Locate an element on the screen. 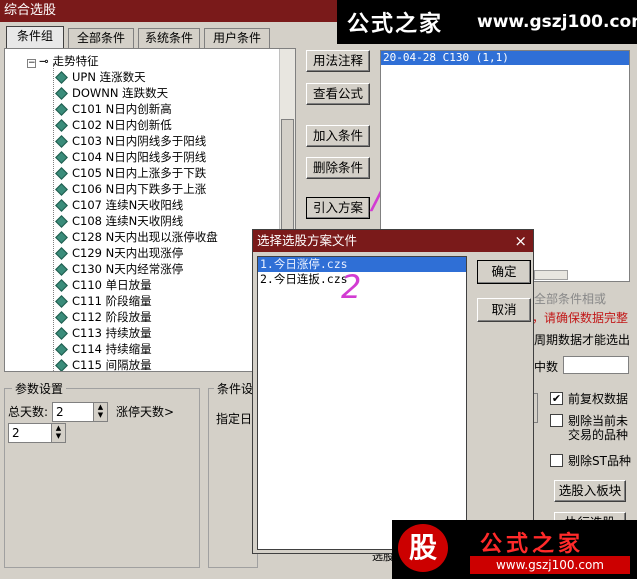 The image size is (637, 579). limit-days-value: 2 is located at coordinates (16, 433).